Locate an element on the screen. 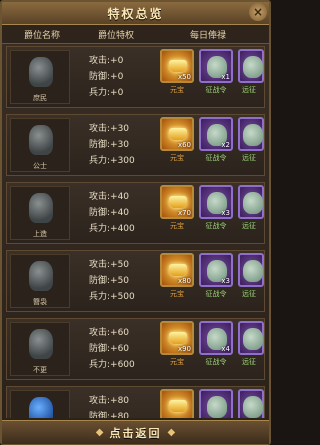  gold-ingot-slot: x90 is located at coordinates (177, 338).